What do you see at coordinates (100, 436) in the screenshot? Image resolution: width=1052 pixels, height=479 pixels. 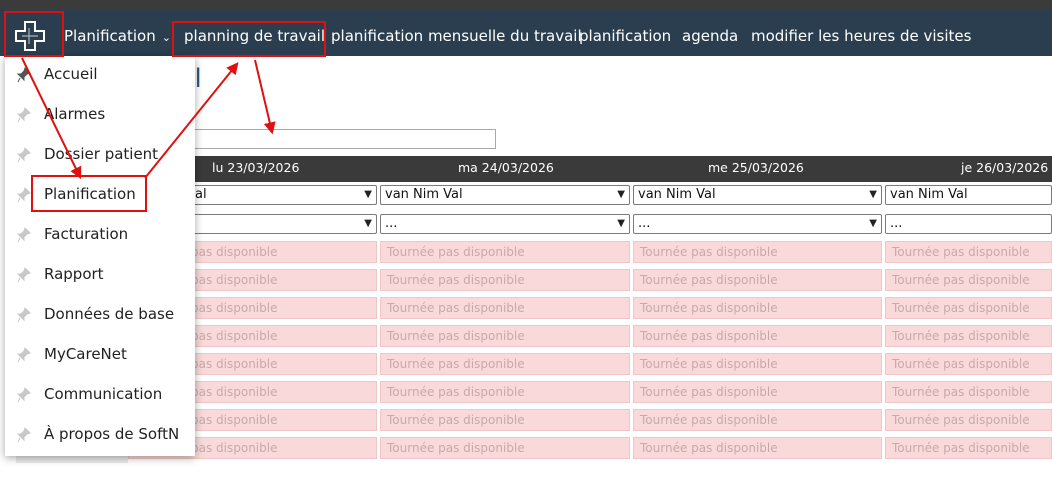 I see `menu-item-a-propos: À propos de SoftN` at bounding box center [100, 436].